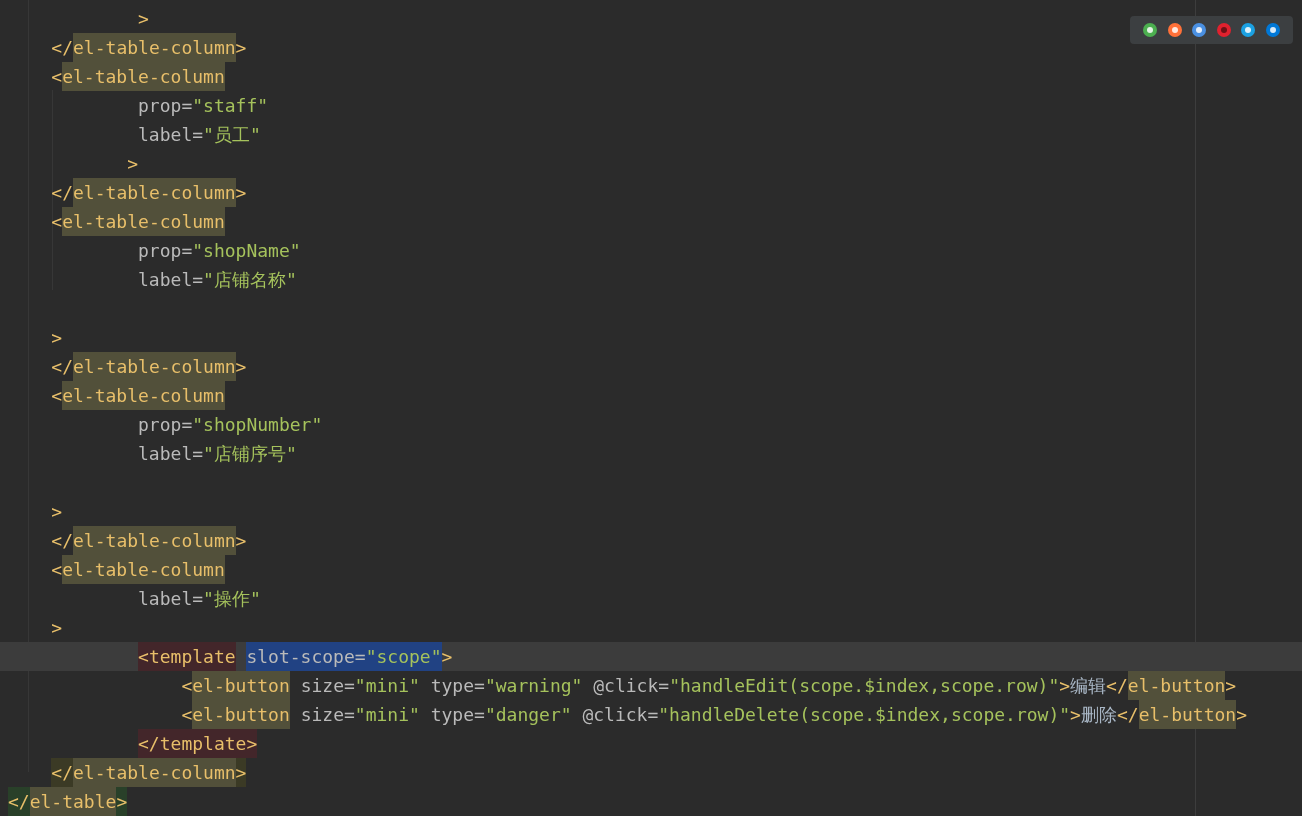 This screenshot has width=1302, height=816. Describe the element at coordinates (1098, 715) in the screenshot. I see `element-text: 删除` at that location.